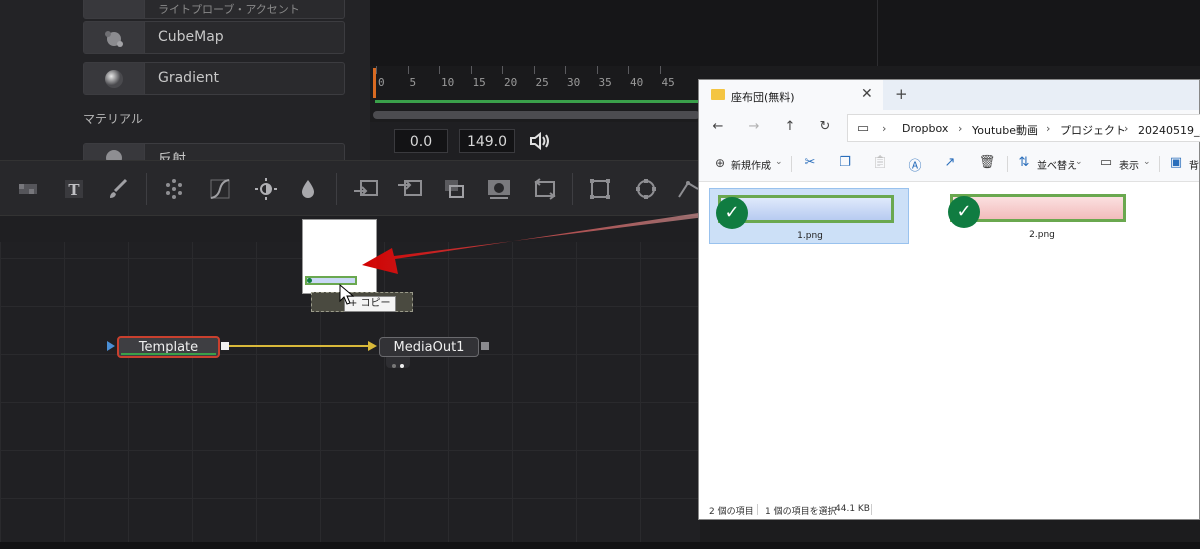 This screenshot has width=1200, height=549. Describe the element at coordinates (763, 97) in the screenshot. I see `explorer-tab-title: 座布団(無料)` at that location.